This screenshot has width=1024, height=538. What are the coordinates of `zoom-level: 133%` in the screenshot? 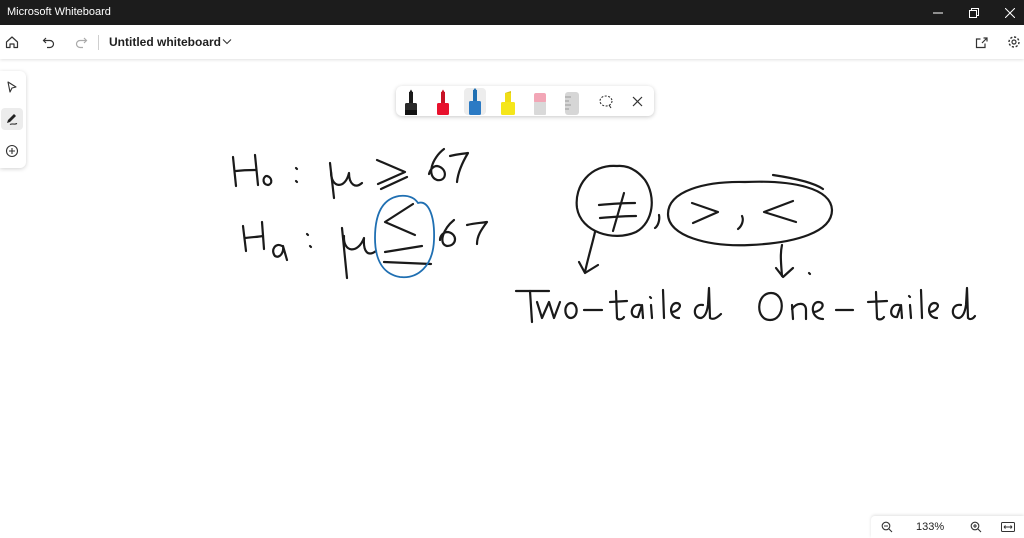 It's located at (930, 527).